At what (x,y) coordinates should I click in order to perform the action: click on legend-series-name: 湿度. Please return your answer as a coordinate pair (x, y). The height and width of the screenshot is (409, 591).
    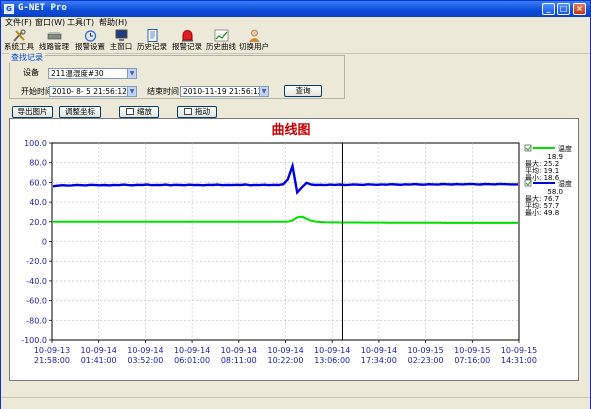
    Looking at the image, I should click on (565, 183).